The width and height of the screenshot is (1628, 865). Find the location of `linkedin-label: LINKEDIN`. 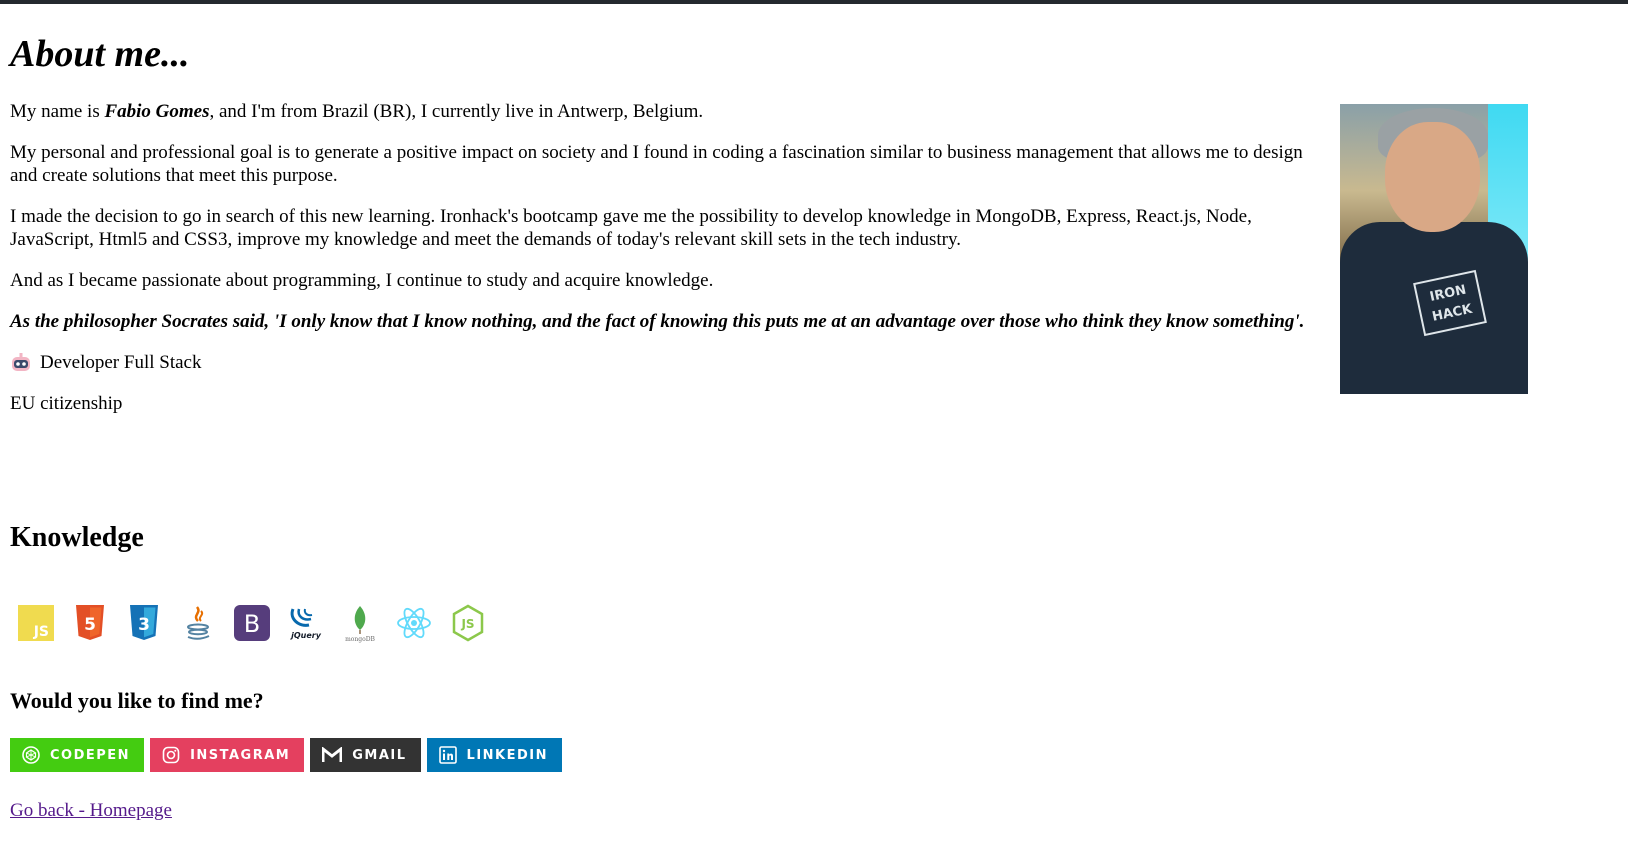

linkedin-label: LINKEDIN is located at coordinates (507, 755).